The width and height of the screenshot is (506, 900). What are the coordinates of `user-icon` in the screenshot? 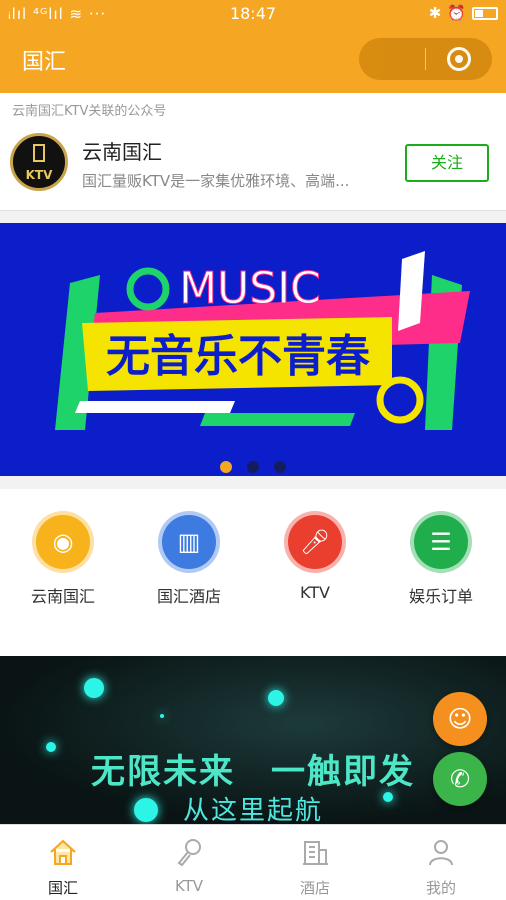 It's located at (441, 853).